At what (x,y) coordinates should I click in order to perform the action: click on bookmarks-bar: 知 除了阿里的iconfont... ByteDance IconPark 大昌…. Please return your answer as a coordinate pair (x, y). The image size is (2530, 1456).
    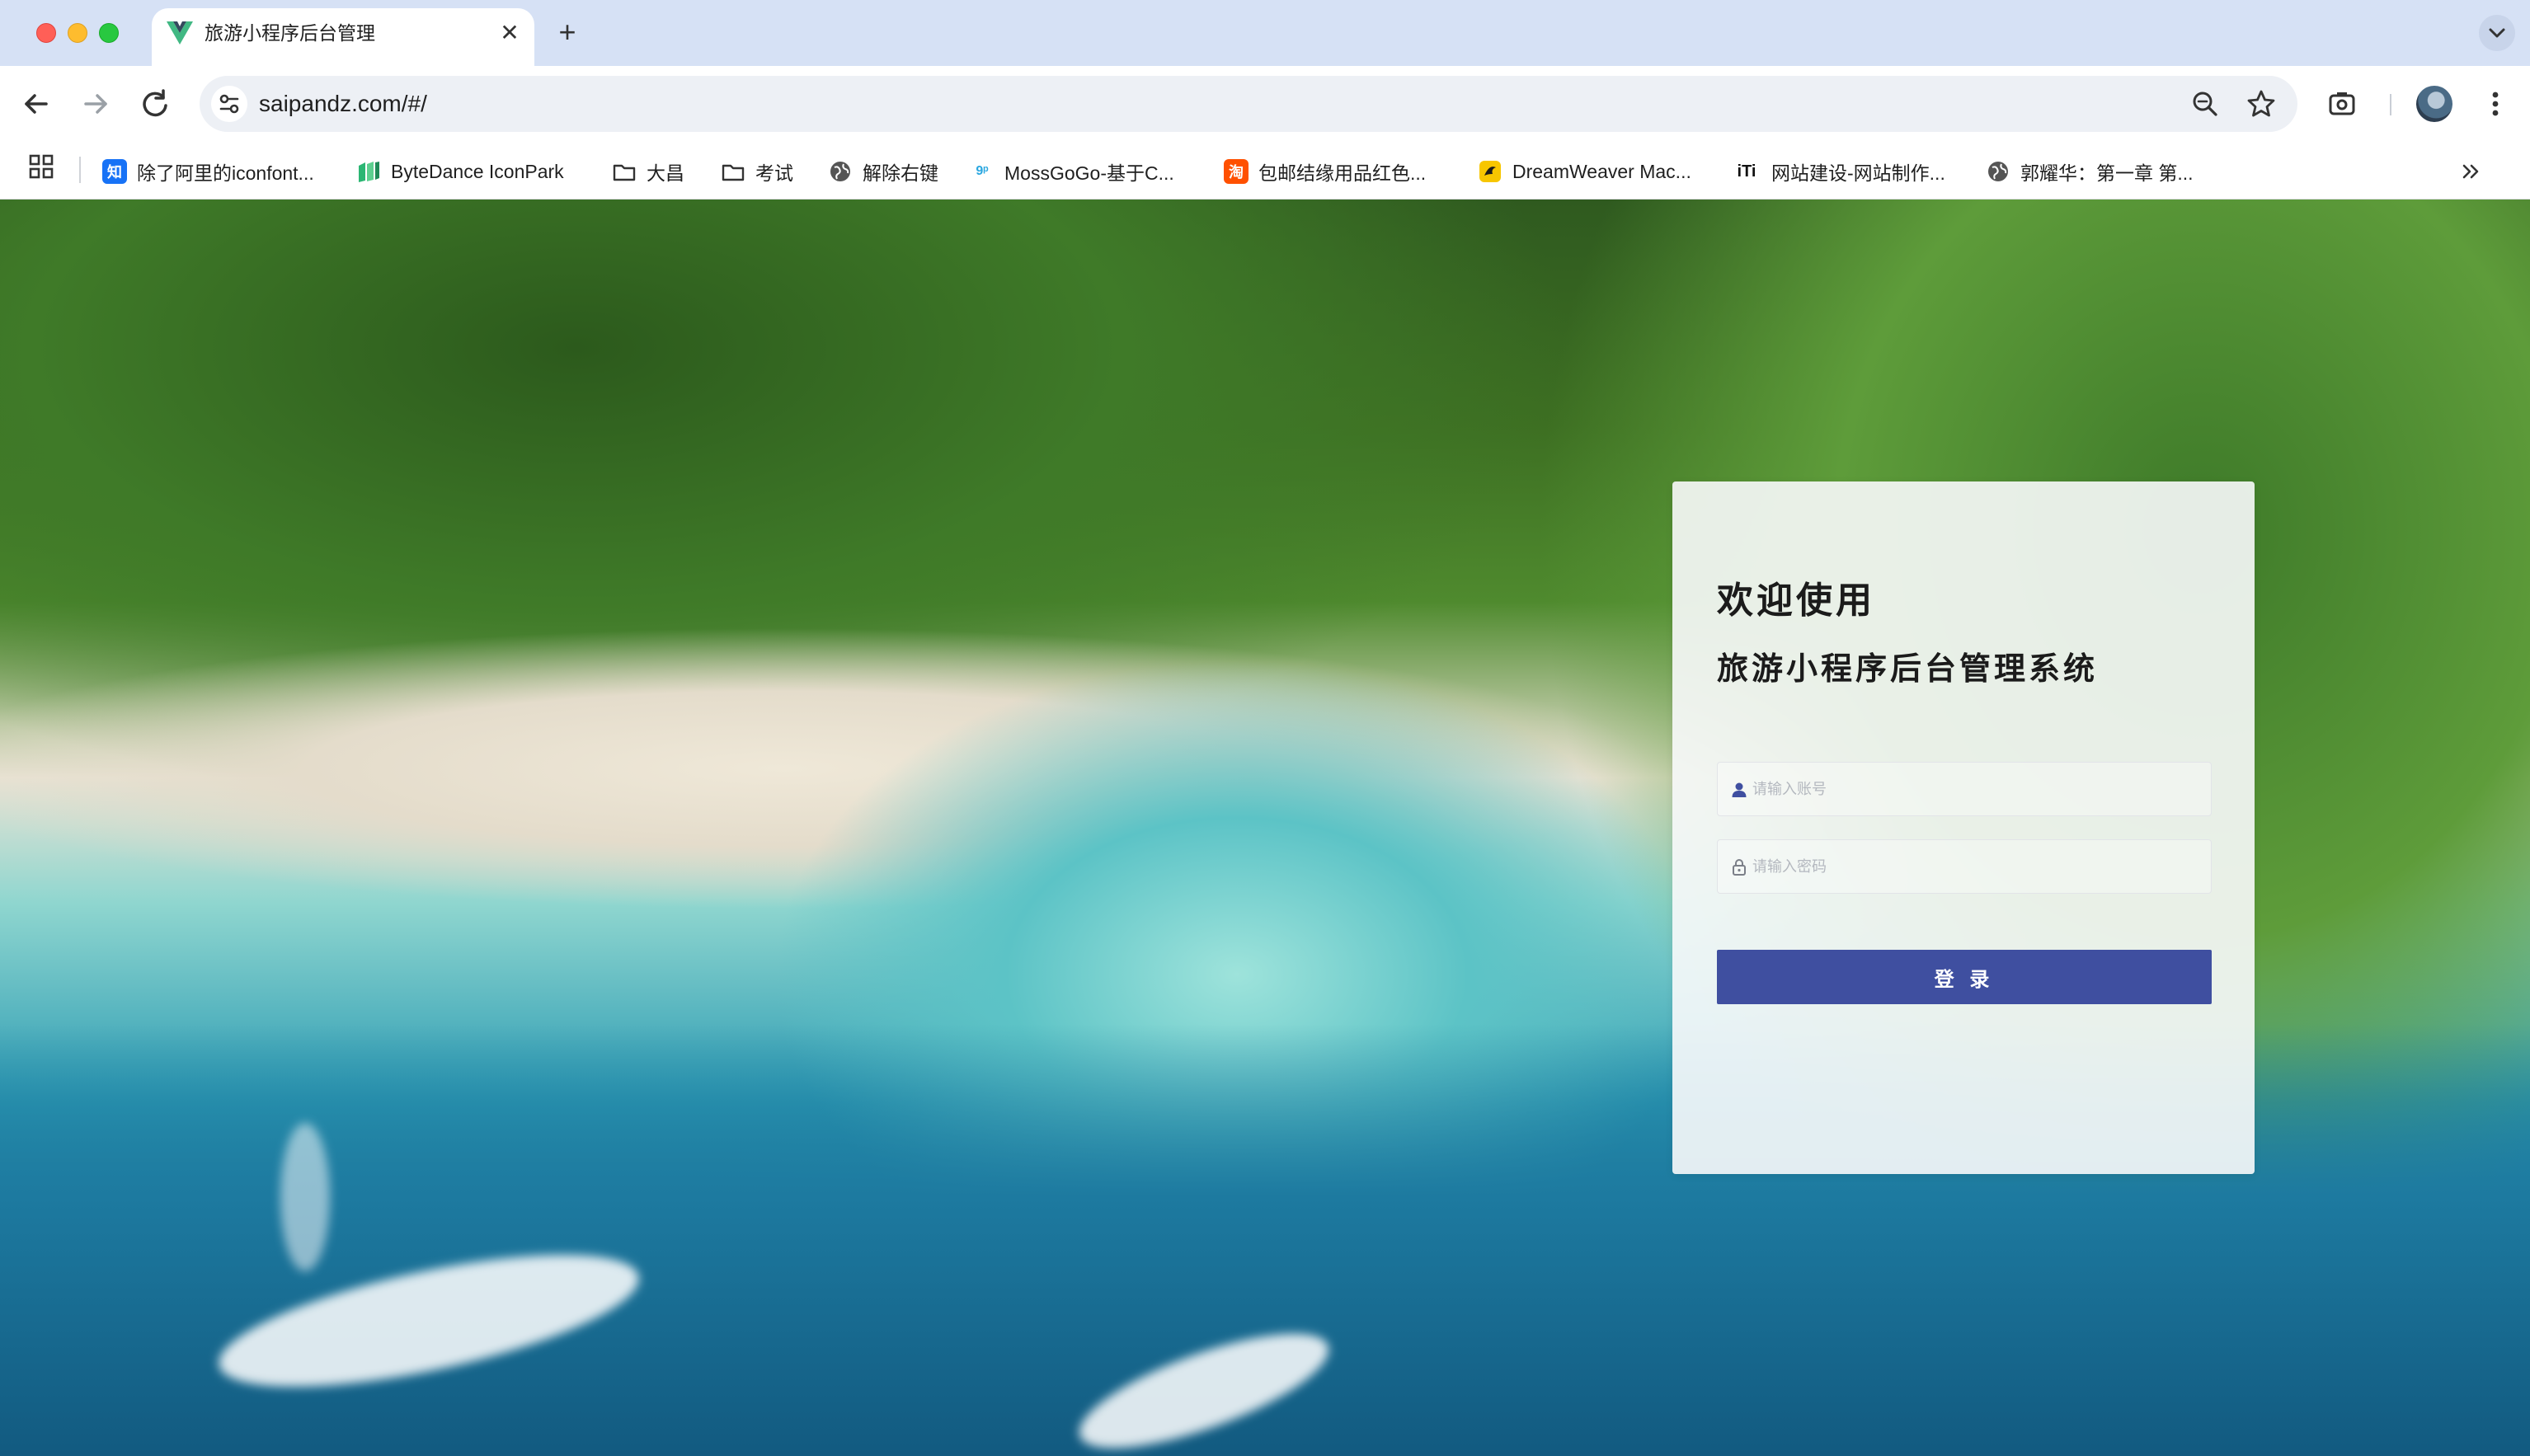
    Looking at the image, I should click on (1265, 171).